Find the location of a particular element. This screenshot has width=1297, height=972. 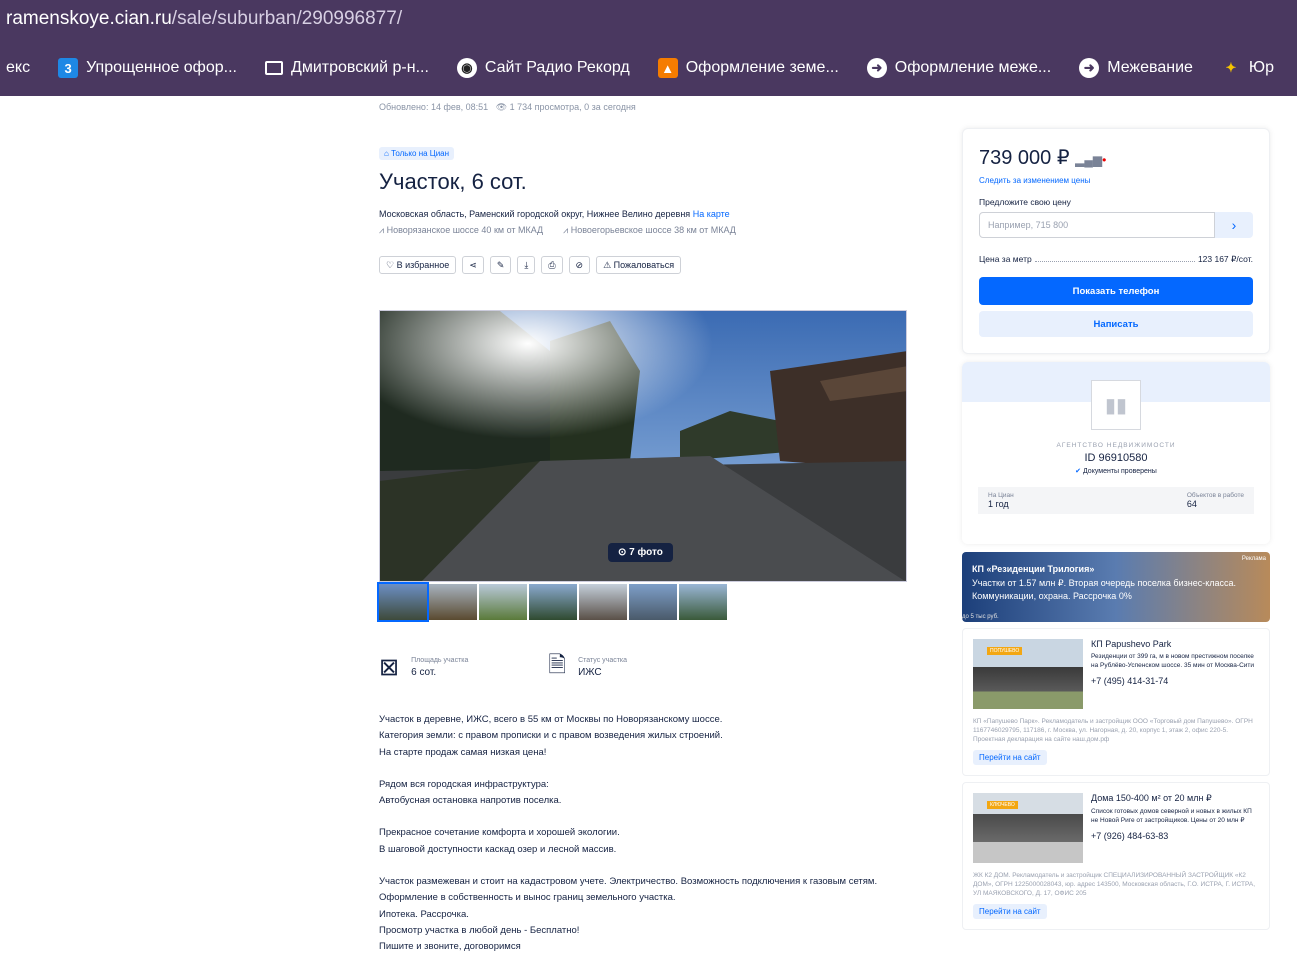

road-item: ⩘ Новорязанское шоссе 40 км от МКАД is located at coordinates (461, 230).